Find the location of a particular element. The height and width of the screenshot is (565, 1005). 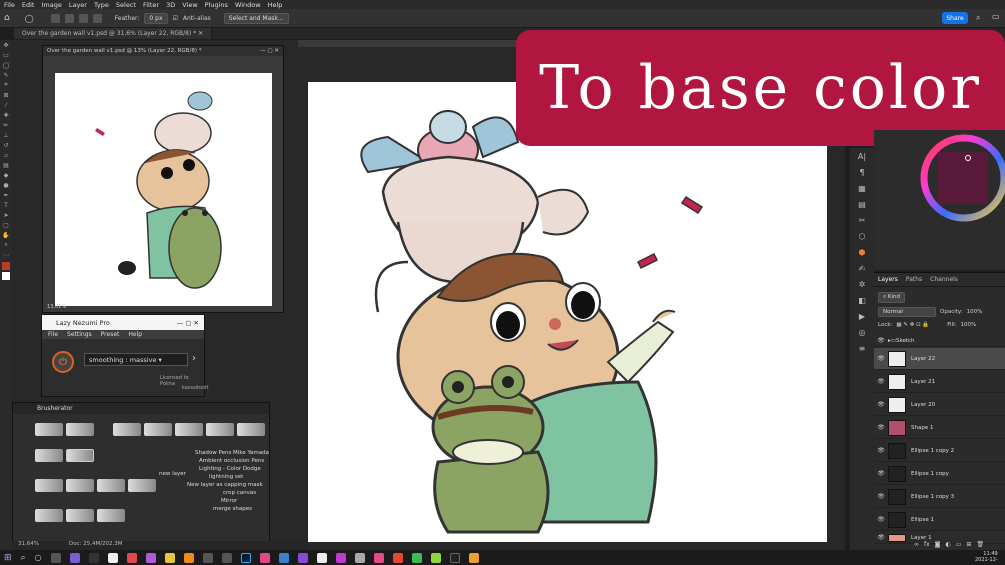

lazy-nezumi-titlebar: Lazy Nezumi Pro — ▢ ✕ is located at coordinates (123, 322).